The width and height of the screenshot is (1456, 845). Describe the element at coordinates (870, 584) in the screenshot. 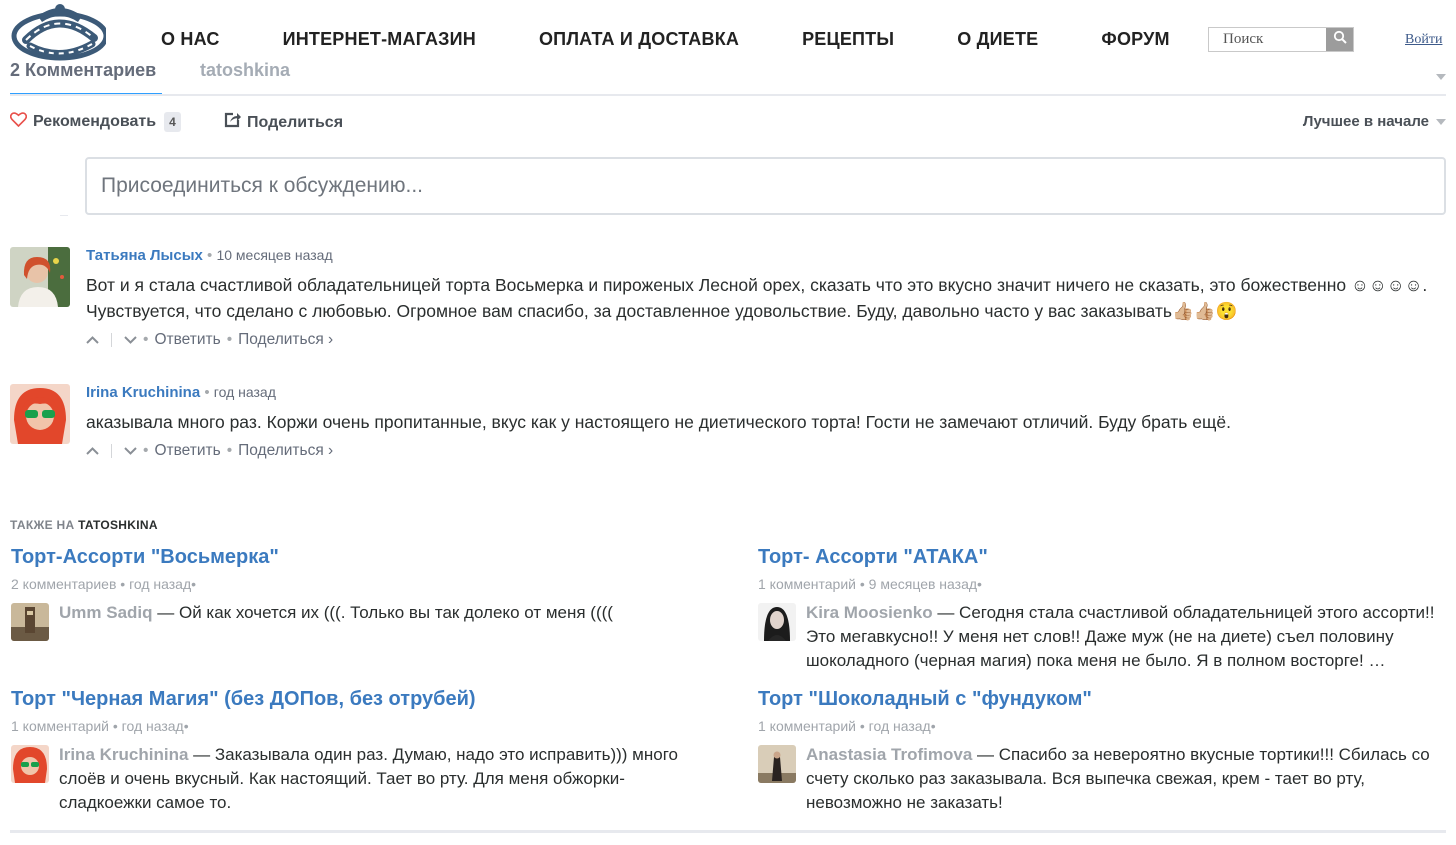

I see `recommendation-meta: 1 комментарий • 9 месяцев назад•` at that location.